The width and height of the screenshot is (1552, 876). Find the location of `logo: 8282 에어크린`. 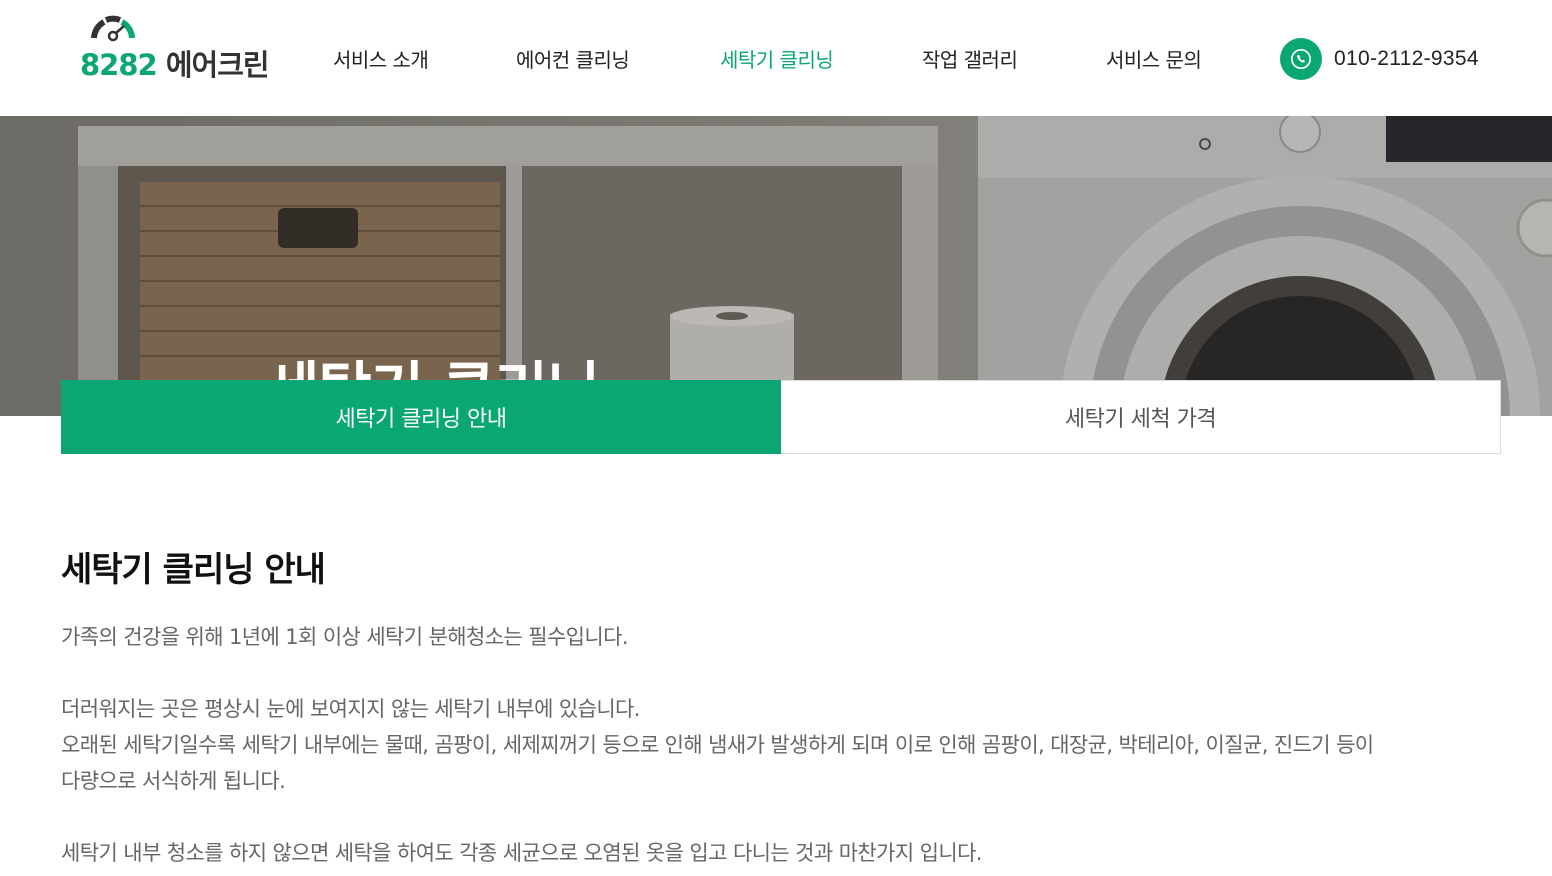

logo: 8282 에어크린 is located at coordinates (175, 49).